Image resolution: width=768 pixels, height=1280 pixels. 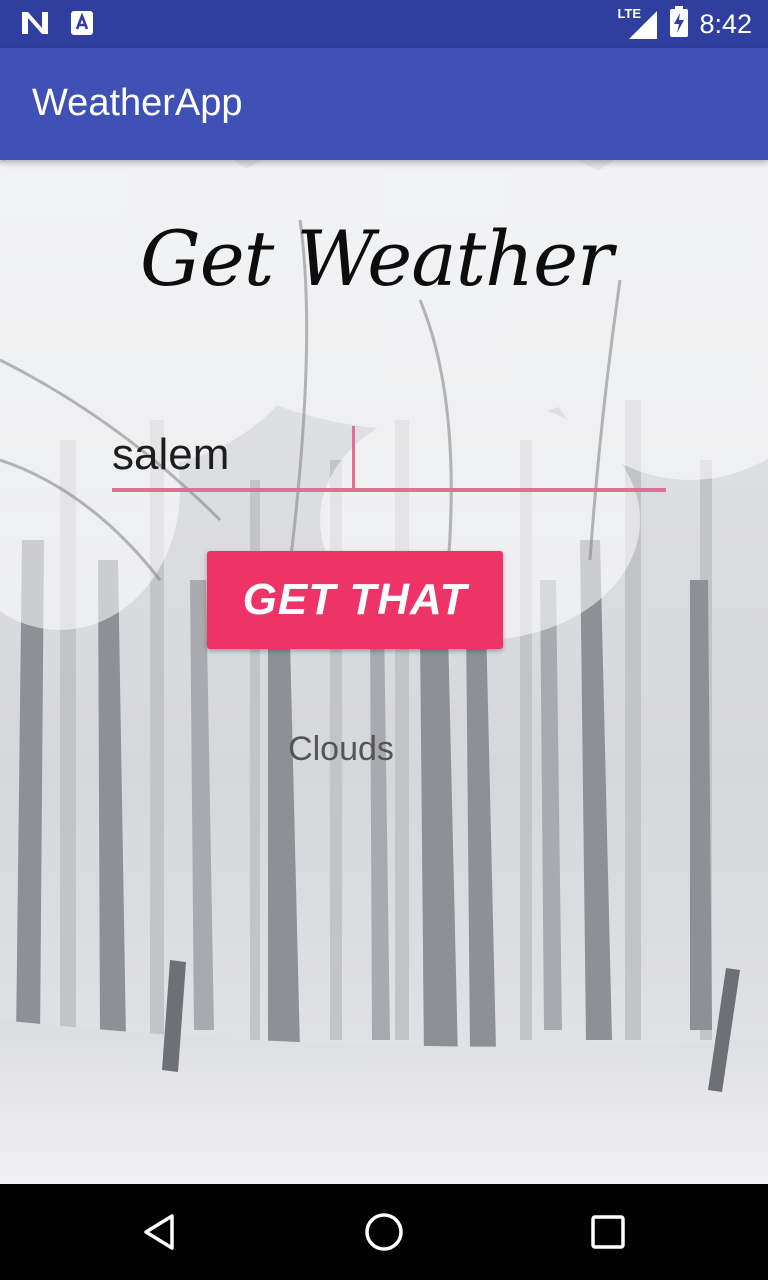 What do you see at coordinates (35, 25) in the screenshot?
I see `n-logo-icon` at bounding box center [35, 25].